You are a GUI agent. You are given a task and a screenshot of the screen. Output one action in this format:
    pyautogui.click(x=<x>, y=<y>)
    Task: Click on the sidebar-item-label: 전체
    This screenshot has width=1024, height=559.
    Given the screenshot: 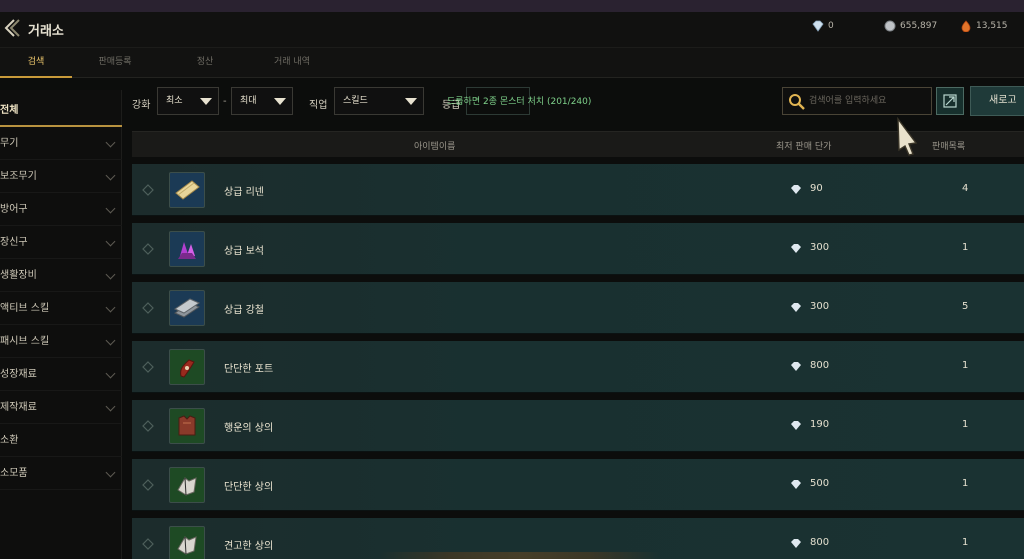 What is the action you would take?
    pyautogui.click(x=9, y=110)
    